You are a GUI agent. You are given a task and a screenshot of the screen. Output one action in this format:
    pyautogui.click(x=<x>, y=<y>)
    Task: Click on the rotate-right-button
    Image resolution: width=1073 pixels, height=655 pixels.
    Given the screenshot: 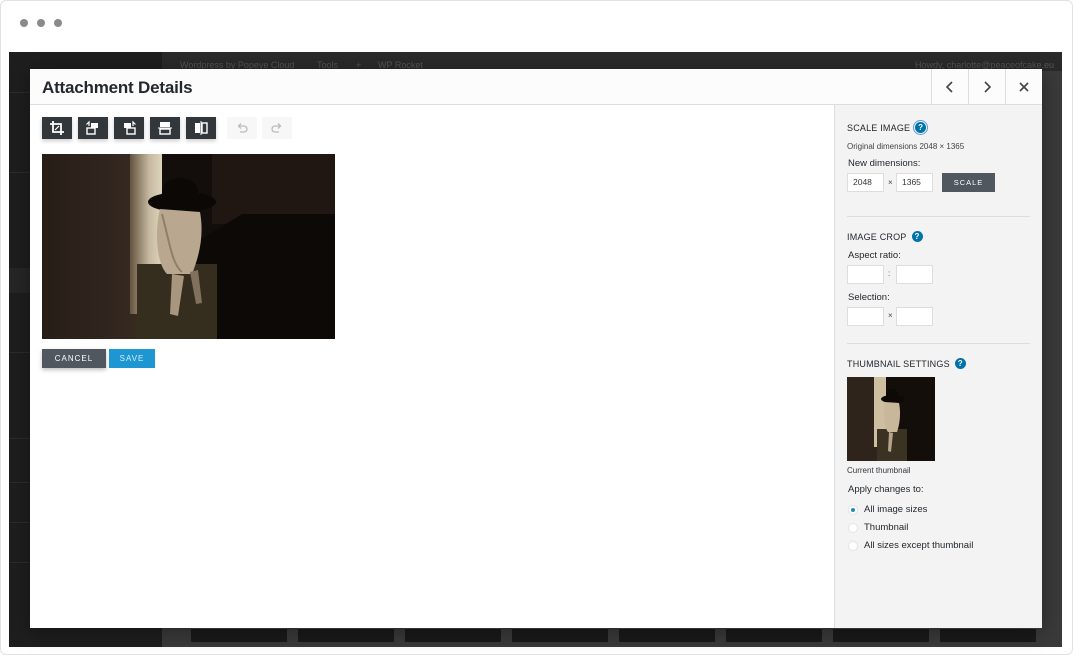 What is the action you would take?
    pyautogui.click(x=129, y=128)
    